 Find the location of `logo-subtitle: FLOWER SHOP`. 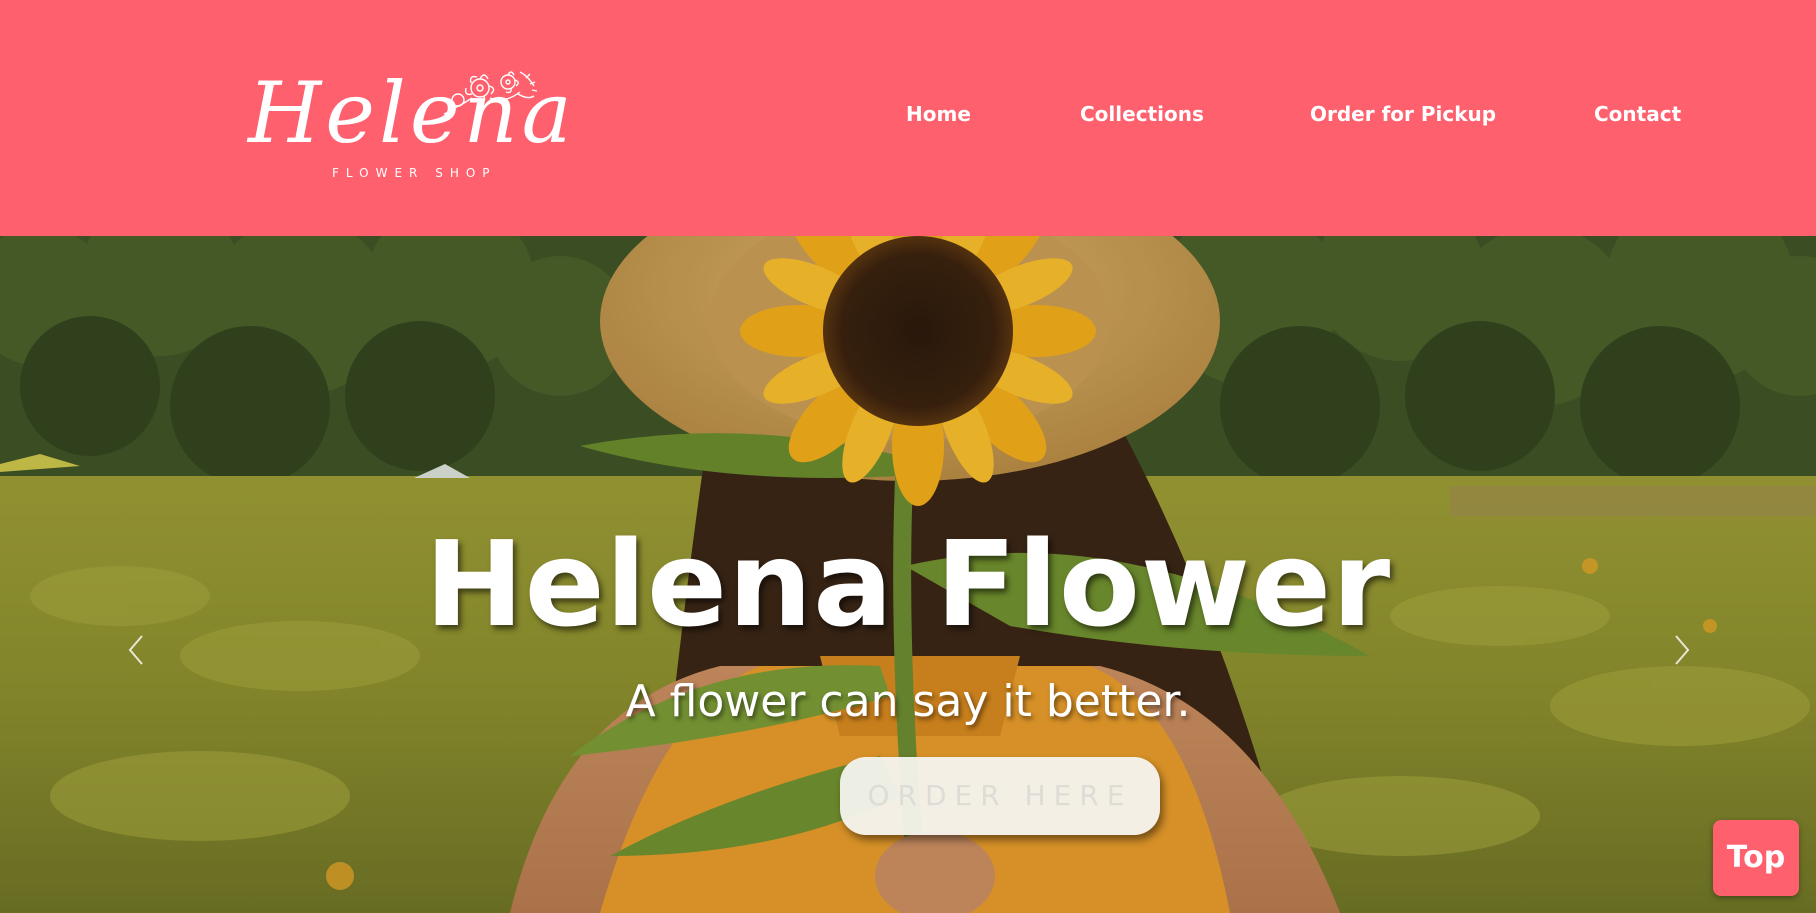

logo-subtitle: FLOWER SHOP is located at coordinates (414, 173).